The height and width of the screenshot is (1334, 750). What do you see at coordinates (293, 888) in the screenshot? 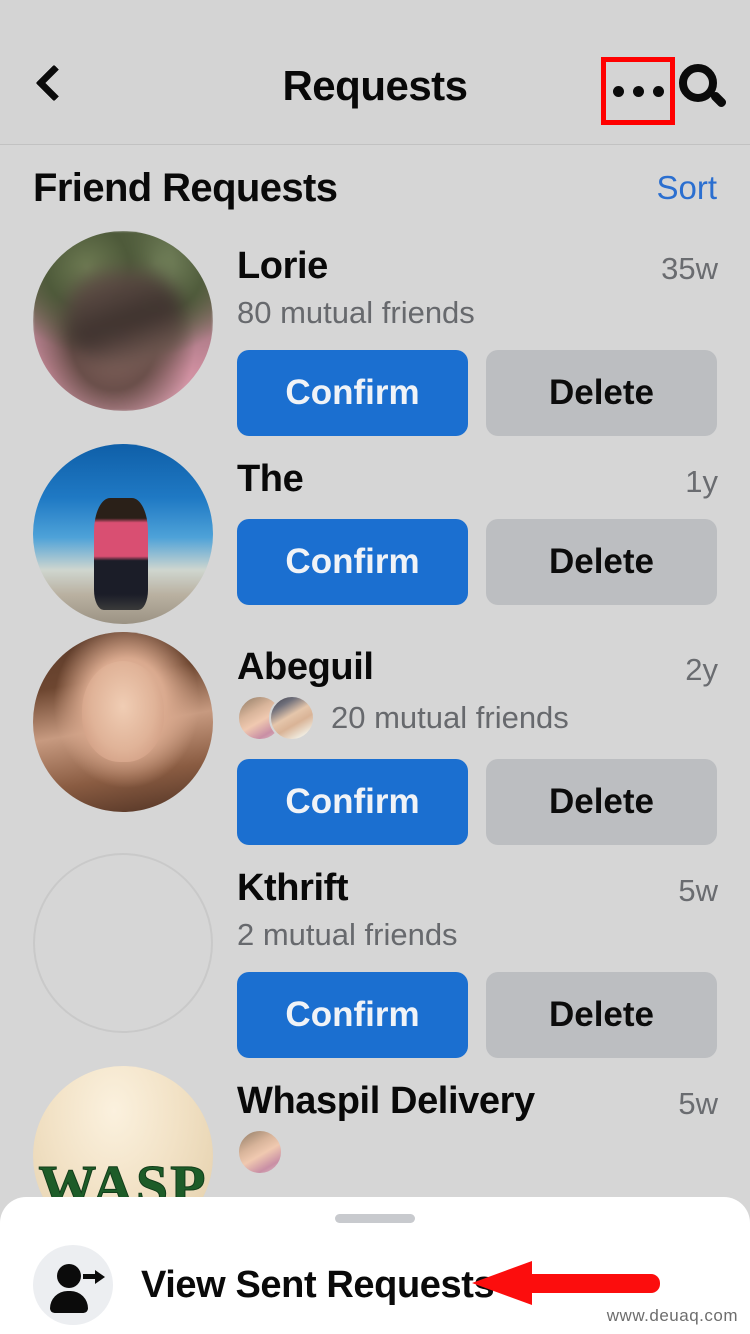
I see `request-name: Kthrift` at bounding box center [293, 888].